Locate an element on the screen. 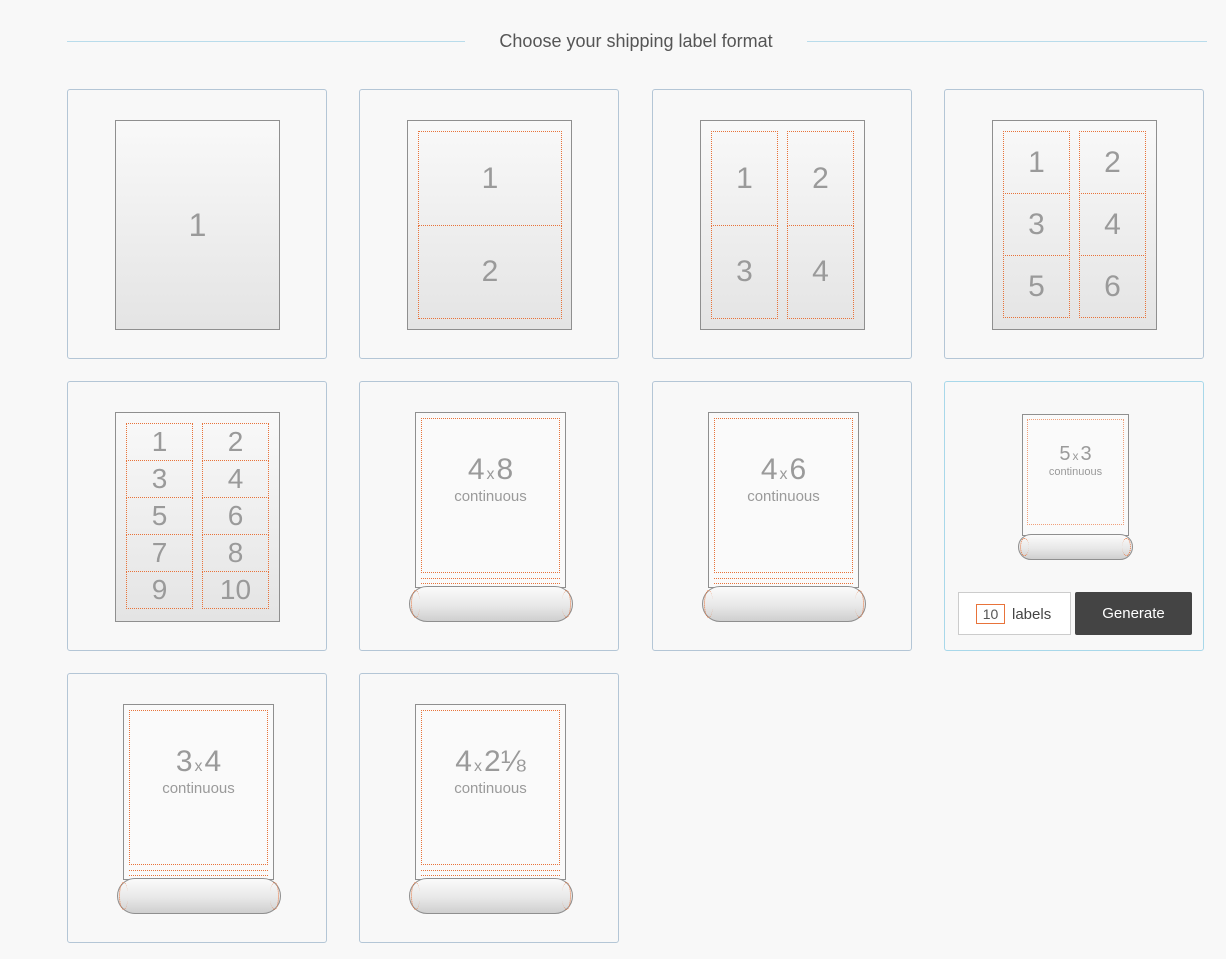  roll-paper: 4 x8 continuous is located at coordinates (490, 500).